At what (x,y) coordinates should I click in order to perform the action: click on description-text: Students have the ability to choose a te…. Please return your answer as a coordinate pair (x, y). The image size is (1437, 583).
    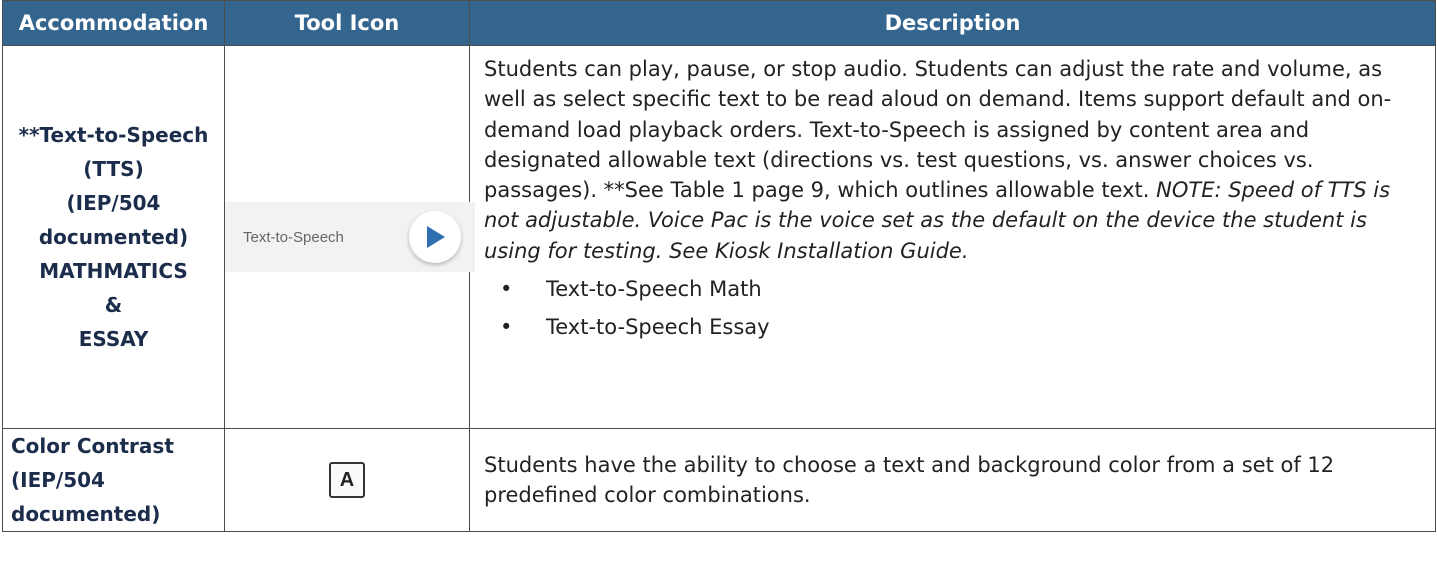
    Looking at the image, I should click on (909, 479).